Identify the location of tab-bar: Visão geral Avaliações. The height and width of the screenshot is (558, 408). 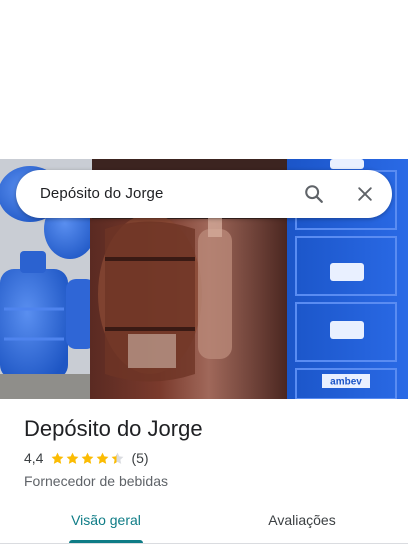
(204, 522).